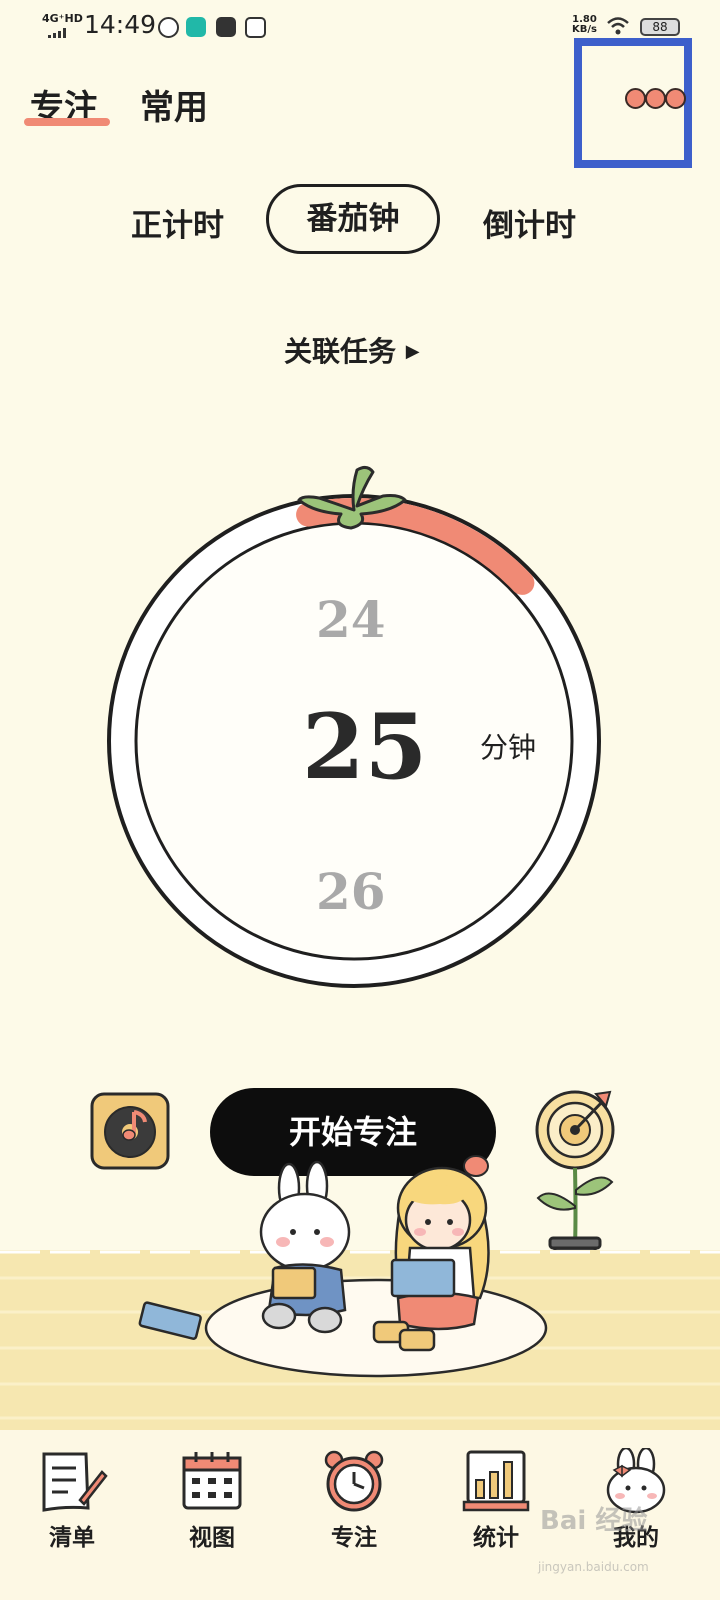  I want to click on network-speed: 1.80 KB/s, so click(584, 25).